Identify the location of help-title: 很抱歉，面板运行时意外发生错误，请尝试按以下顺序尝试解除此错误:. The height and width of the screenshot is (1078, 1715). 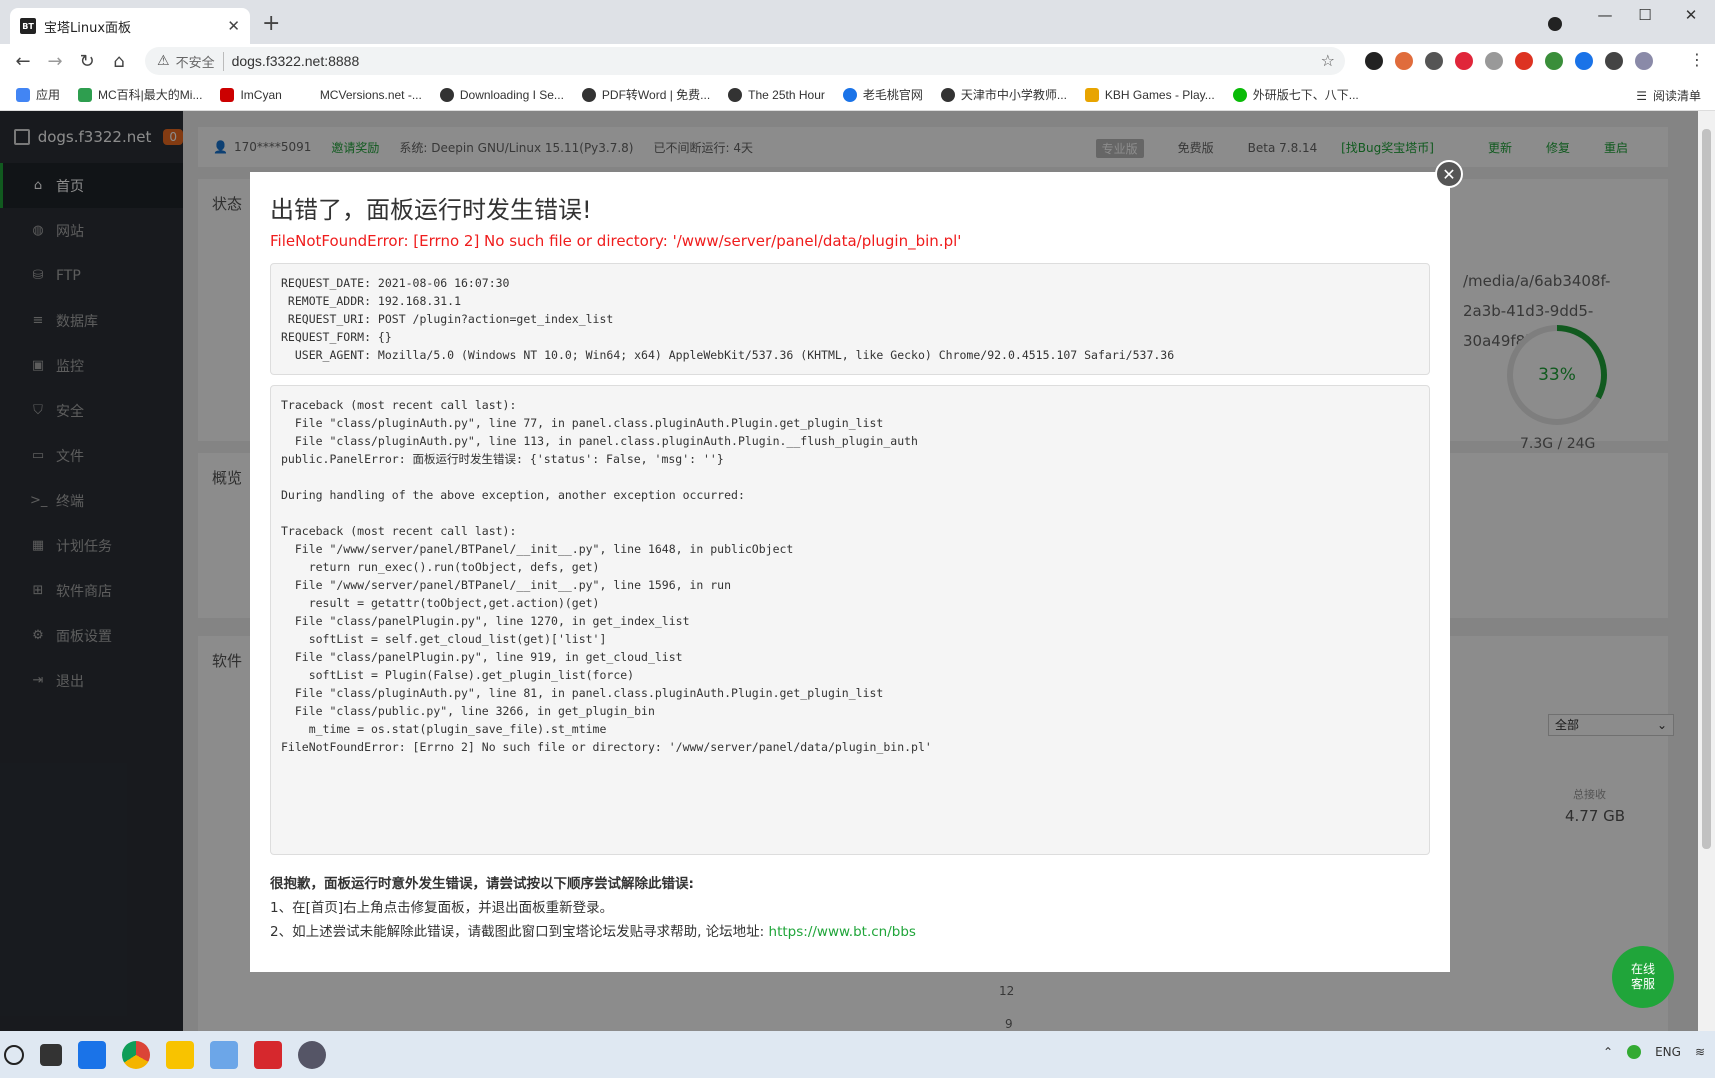
(482, 884).